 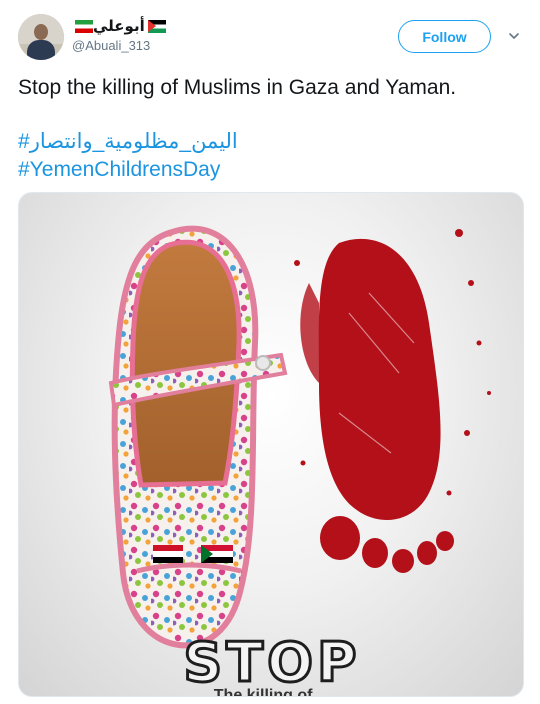 I want to click on display-name: أبوعلي, so click(x=119, y=26).